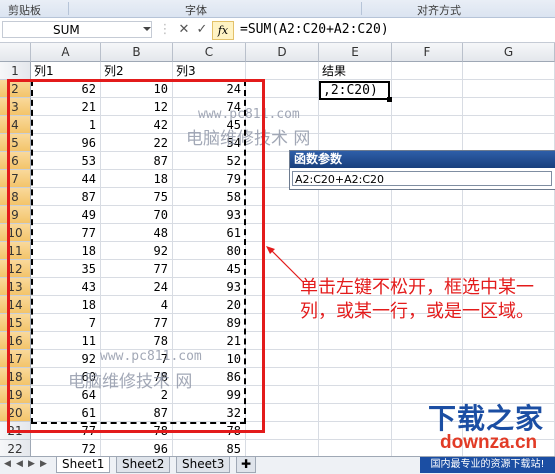 Image resolution: width=555 pixels, height=474 pixels. I want to click on ribbon-group-clipboard: 剪贴板, so click(24, 10).